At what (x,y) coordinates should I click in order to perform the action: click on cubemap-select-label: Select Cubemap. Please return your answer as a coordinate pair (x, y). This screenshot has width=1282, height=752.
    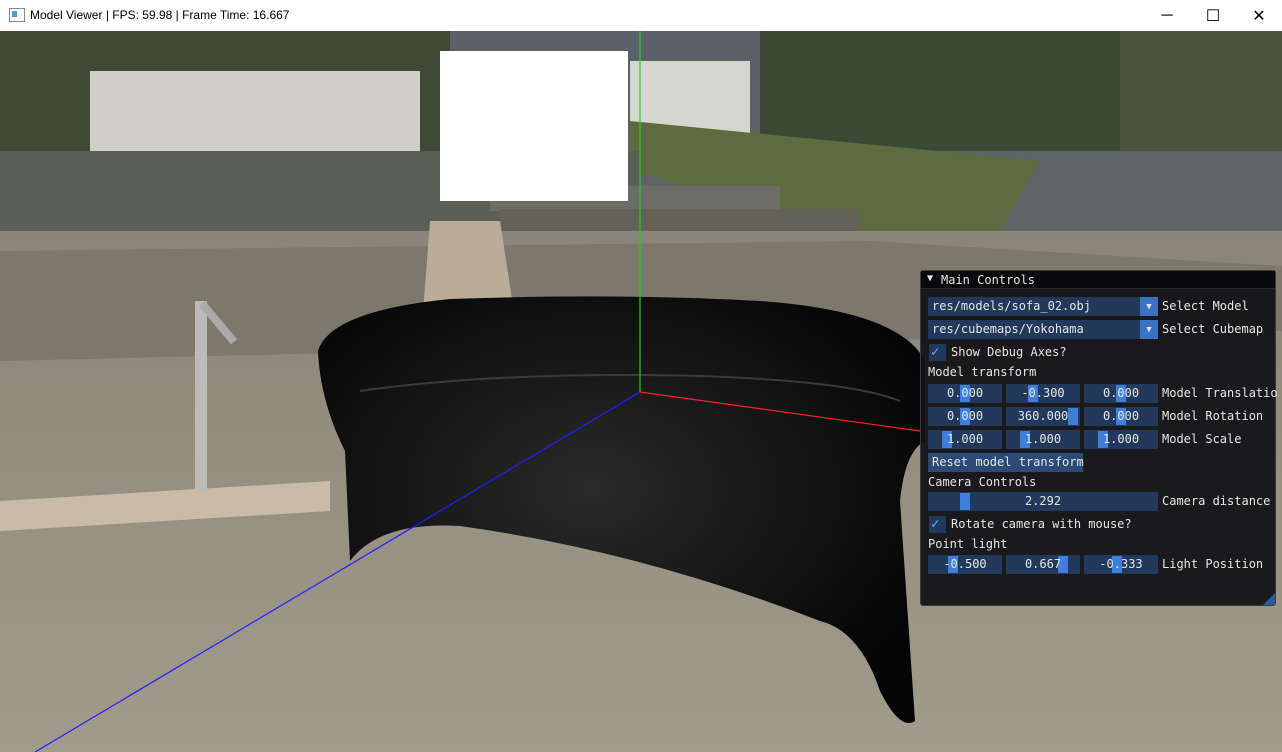
    Looking at the image, I should click on (1213, 329).